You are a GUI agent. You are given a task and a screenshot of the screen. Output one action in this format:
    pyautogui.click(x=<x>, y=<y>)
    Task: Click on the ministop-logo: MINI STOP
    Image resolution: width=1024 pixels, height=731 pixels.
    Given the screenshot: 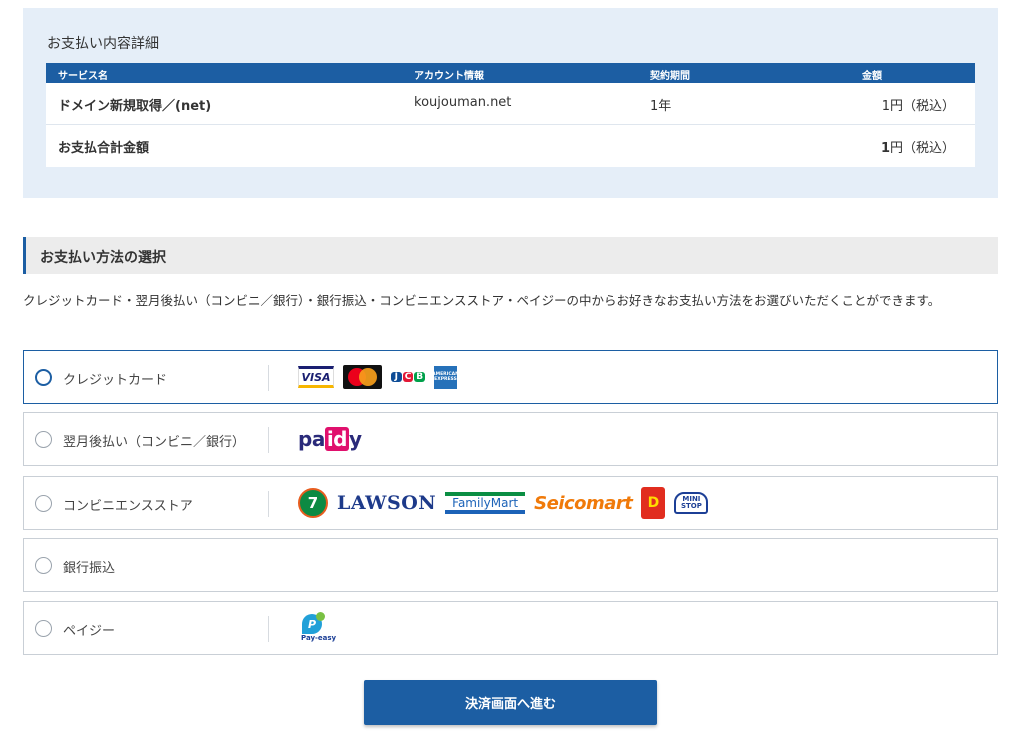 What is the action you would take?
    pyautogui.click(x=691, y=503)
    